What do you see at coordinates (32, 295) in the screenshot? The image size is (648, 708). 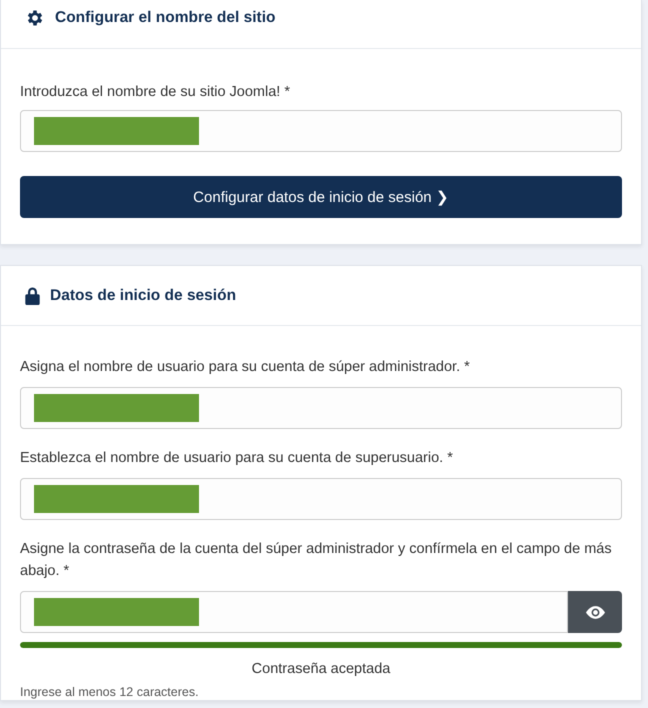 I see `lock-icon` at bounding box center [32, 295].